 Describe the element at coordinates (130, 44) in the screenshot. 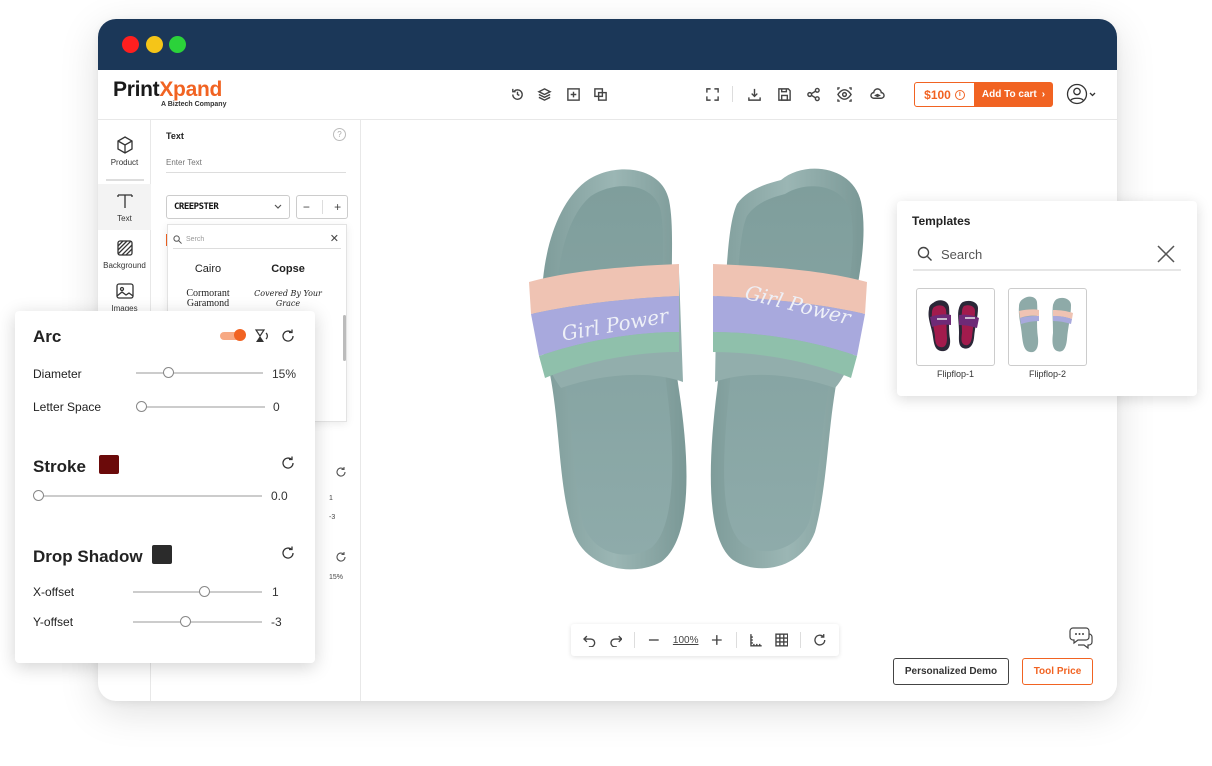

I see `close-window-dot` at that location.